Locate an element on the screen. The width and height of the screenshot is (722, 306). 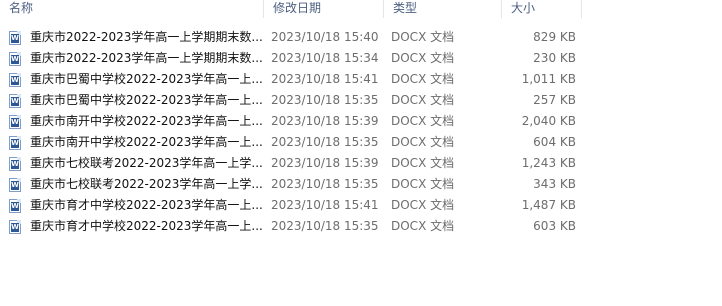
column-header-bar: 名称 修改日期 类型 大小 is located at coordinates (361, 9).